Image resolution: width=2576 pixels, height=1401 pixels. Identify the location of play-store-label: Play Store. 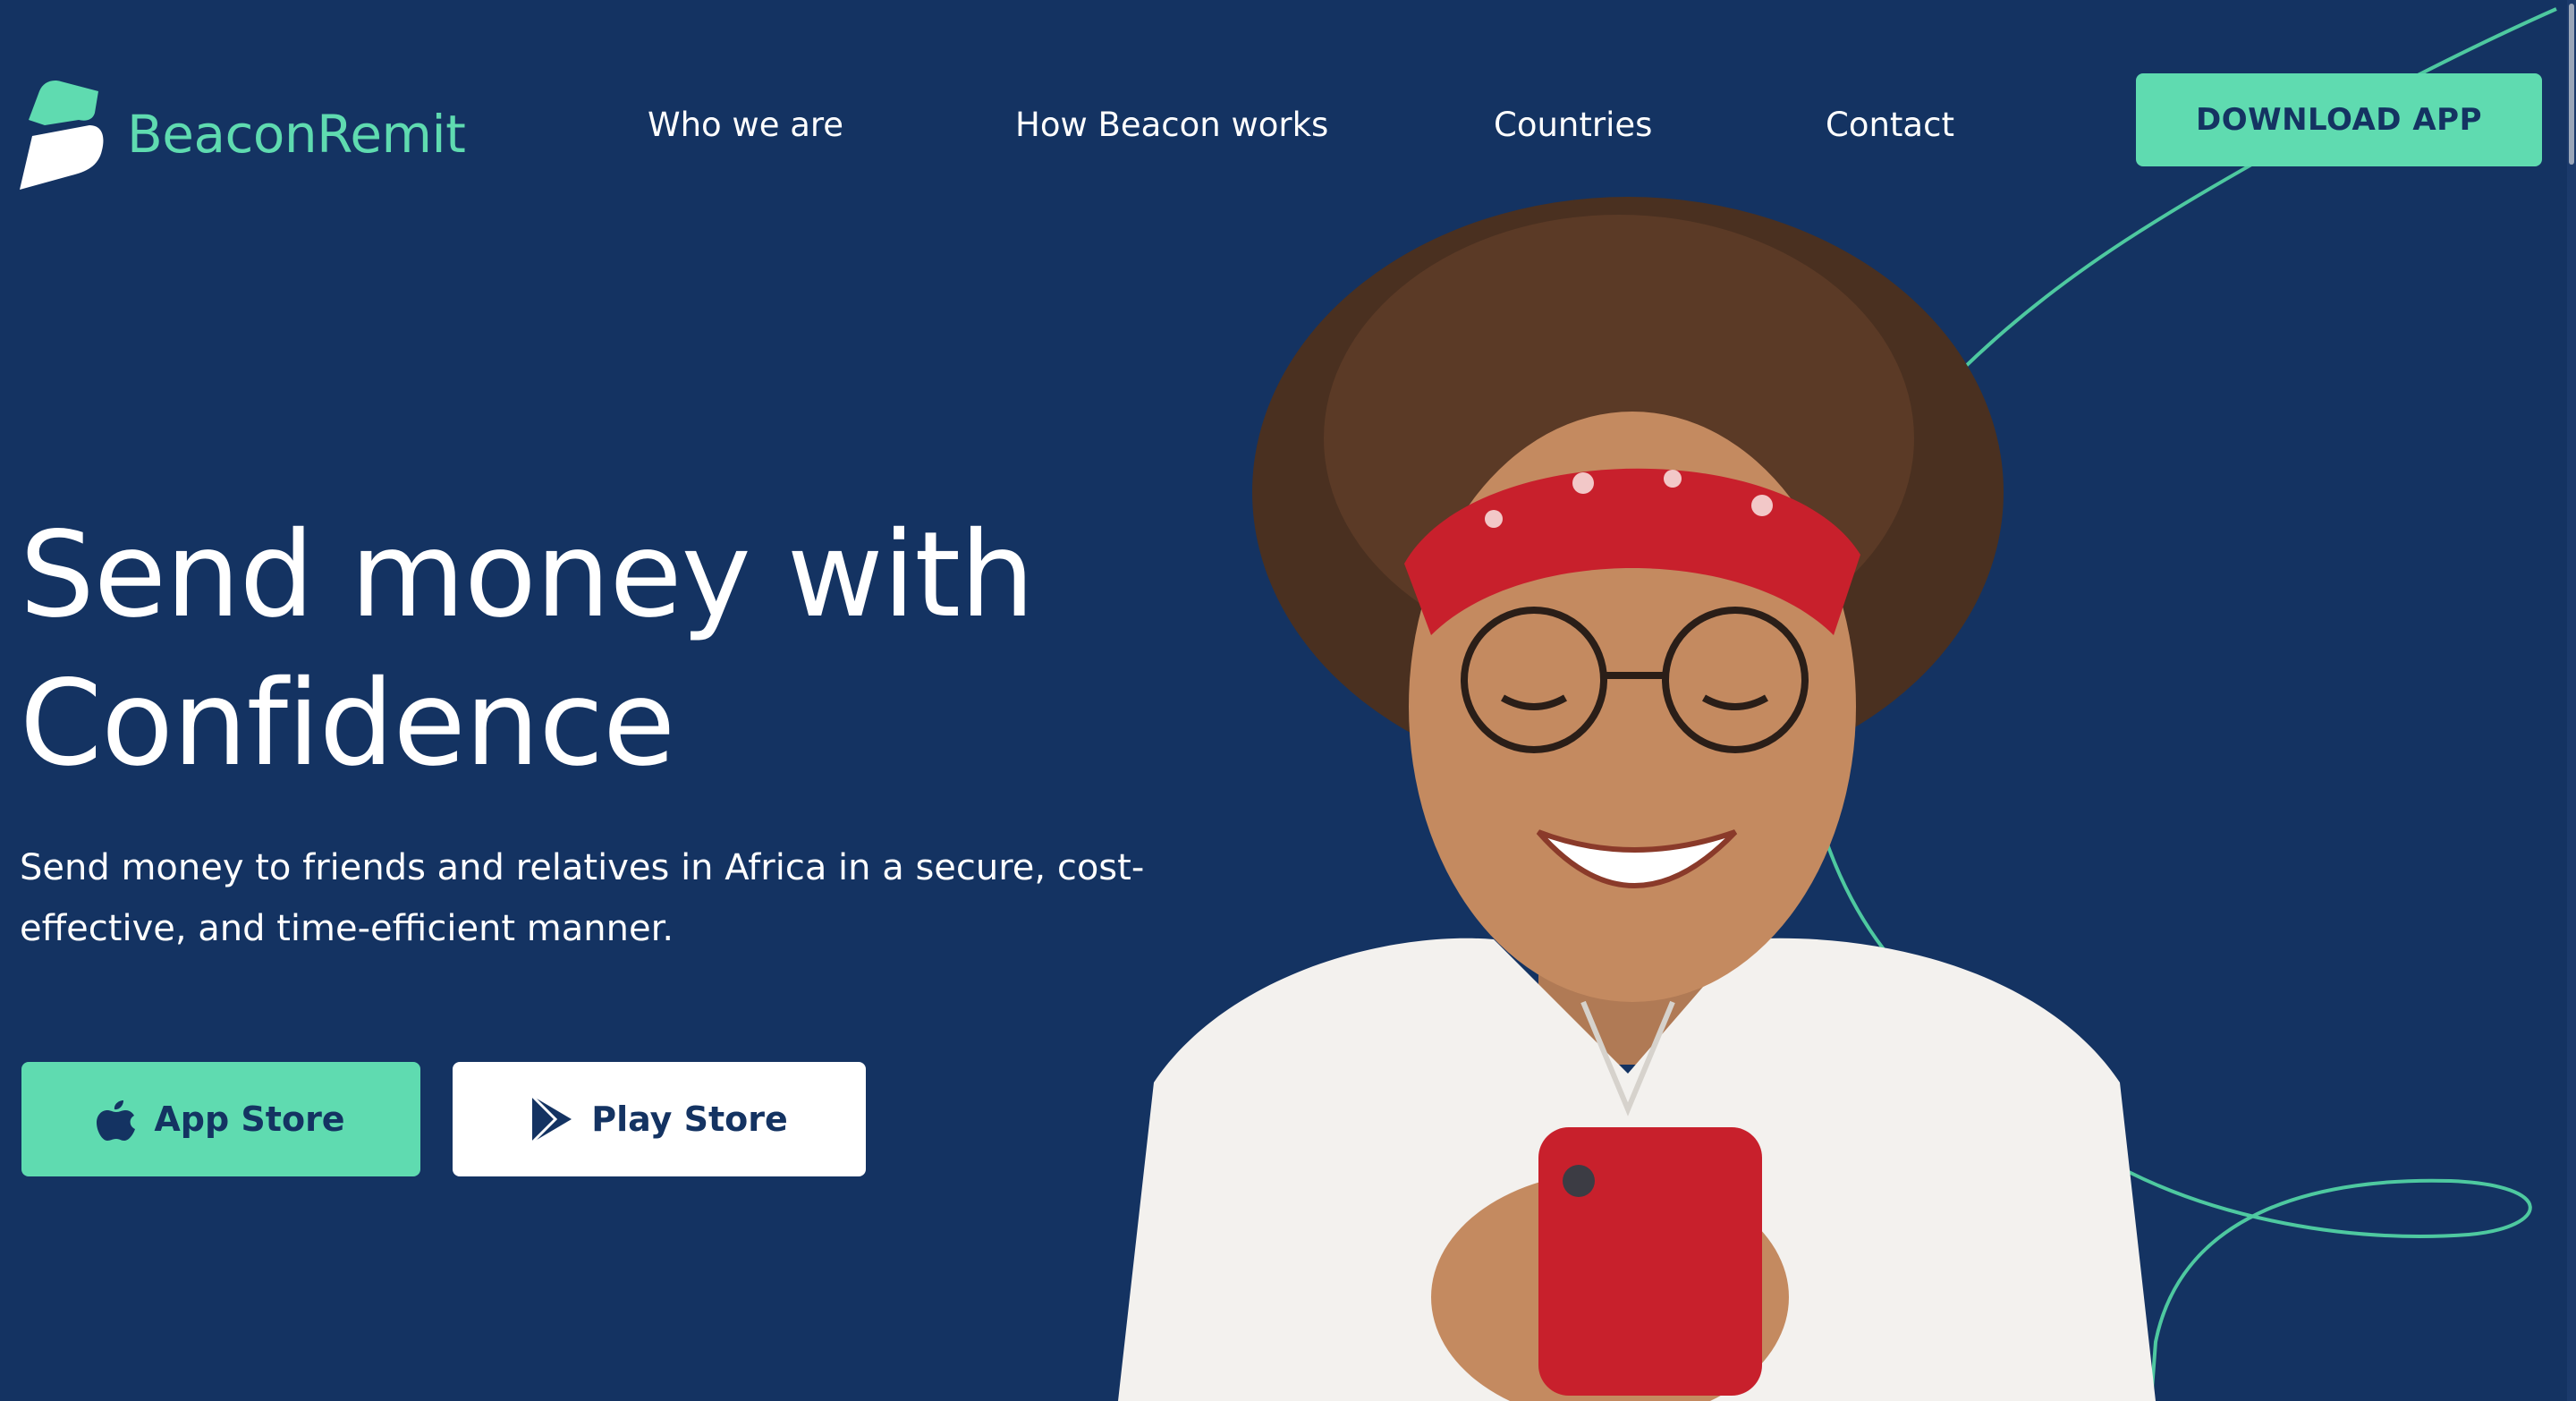
(689, 1119).